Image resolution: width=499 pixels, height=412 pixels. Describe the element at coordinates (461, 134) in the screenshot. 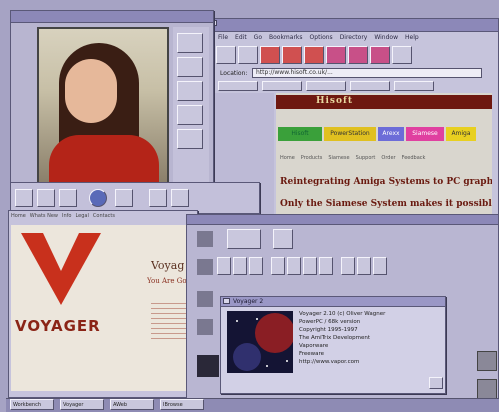

I see `nav-amiga: Amiga` at that location.